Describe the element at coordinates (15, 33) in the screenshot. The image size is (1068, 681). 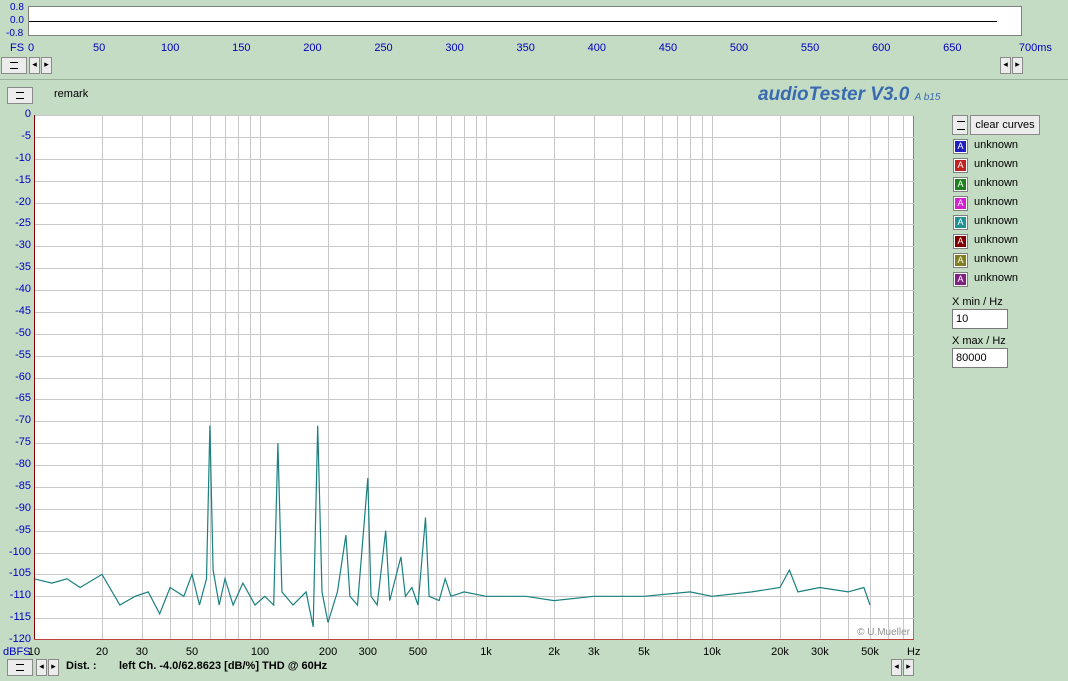
I see `time-y-bottom: -0.8` at that location.